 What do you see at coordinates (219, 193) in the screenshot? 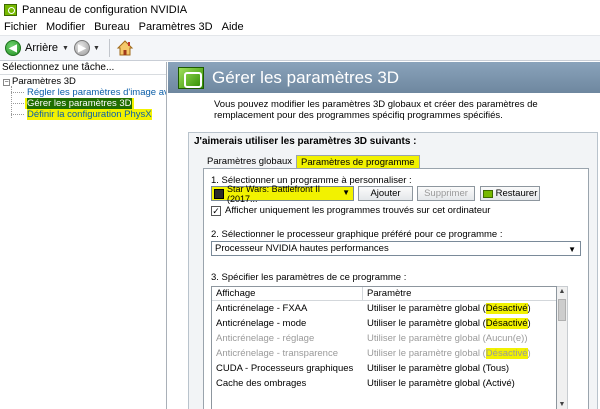
I see `game-icon` at bounding box center [219, 193].